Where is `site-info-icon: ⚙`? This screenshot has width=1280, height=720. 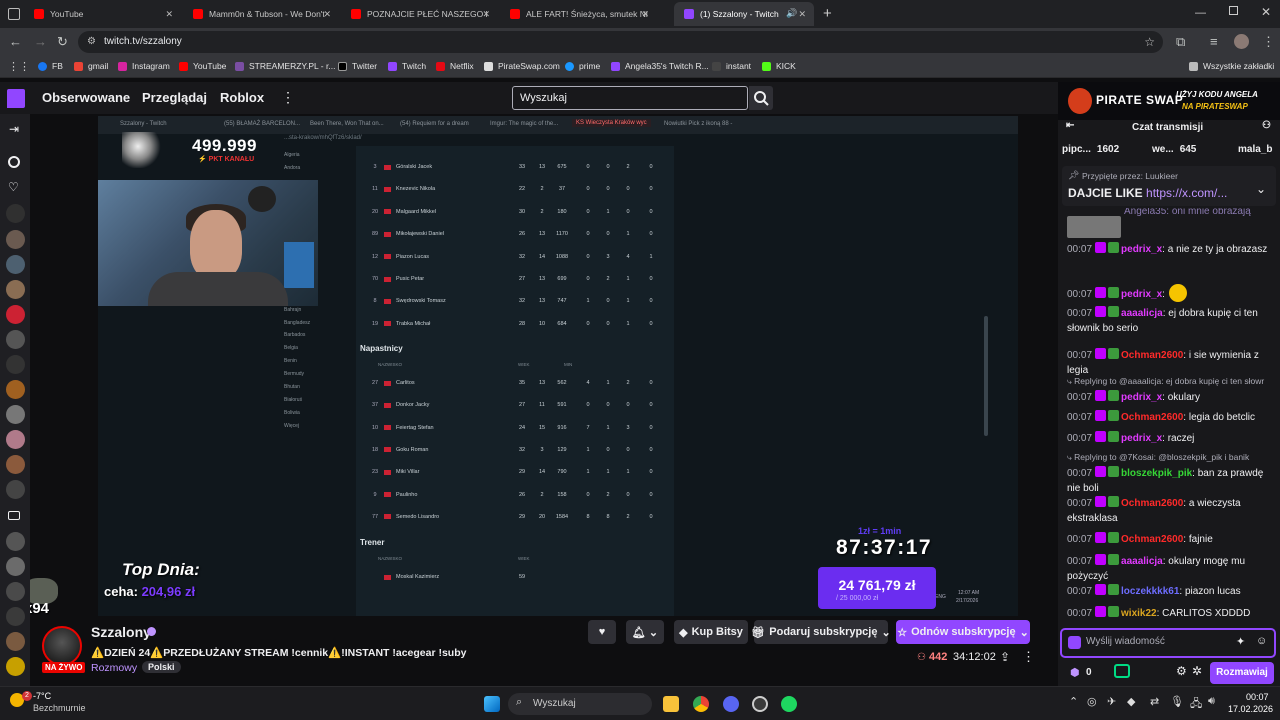 site-info-icon: ⚙ is located at coordinates (91, 42).